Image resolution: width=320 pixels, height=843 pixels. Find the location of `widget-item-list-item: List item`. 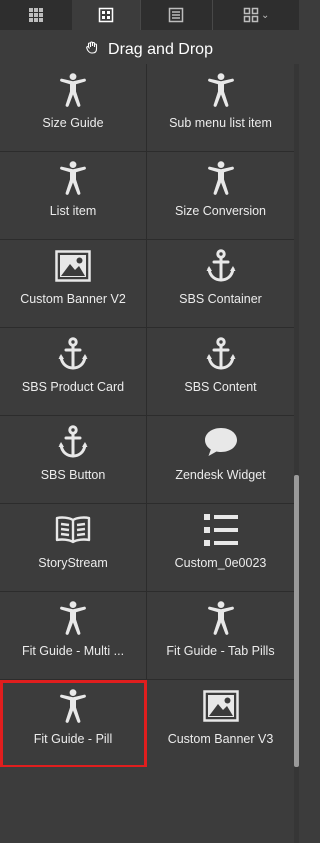

widget-item-list-item: List item is located at coordinates (73, 196).